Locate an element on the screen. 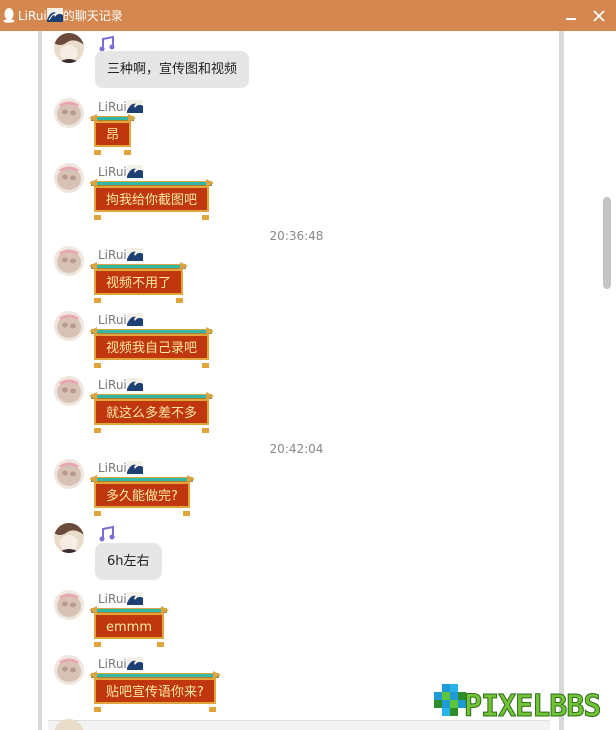 The height and width of the screenshot is (730, 616). message-bubble-other: emmm is located at coordinates (129, 626).